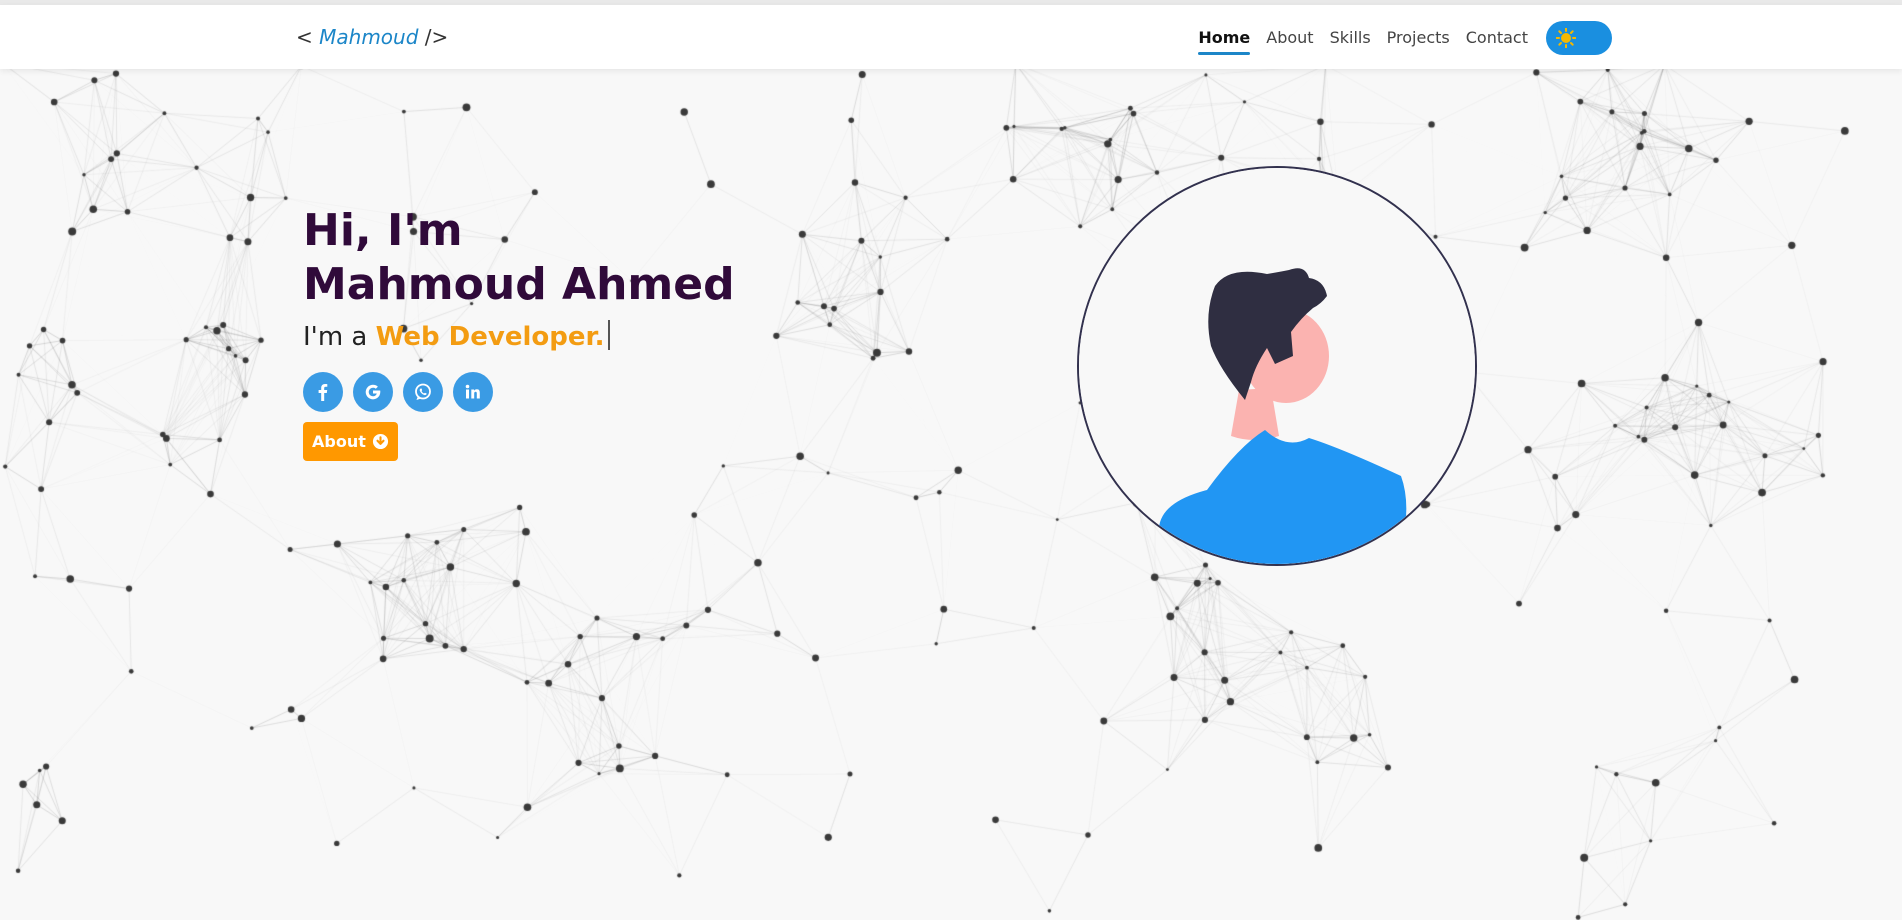 This screenshot has width=1902, height=920. What do you see at coordinates (383, 230) in the screenshot?
I see `hero-greeting: Hi, I'm` at bounding box center [383, 230].